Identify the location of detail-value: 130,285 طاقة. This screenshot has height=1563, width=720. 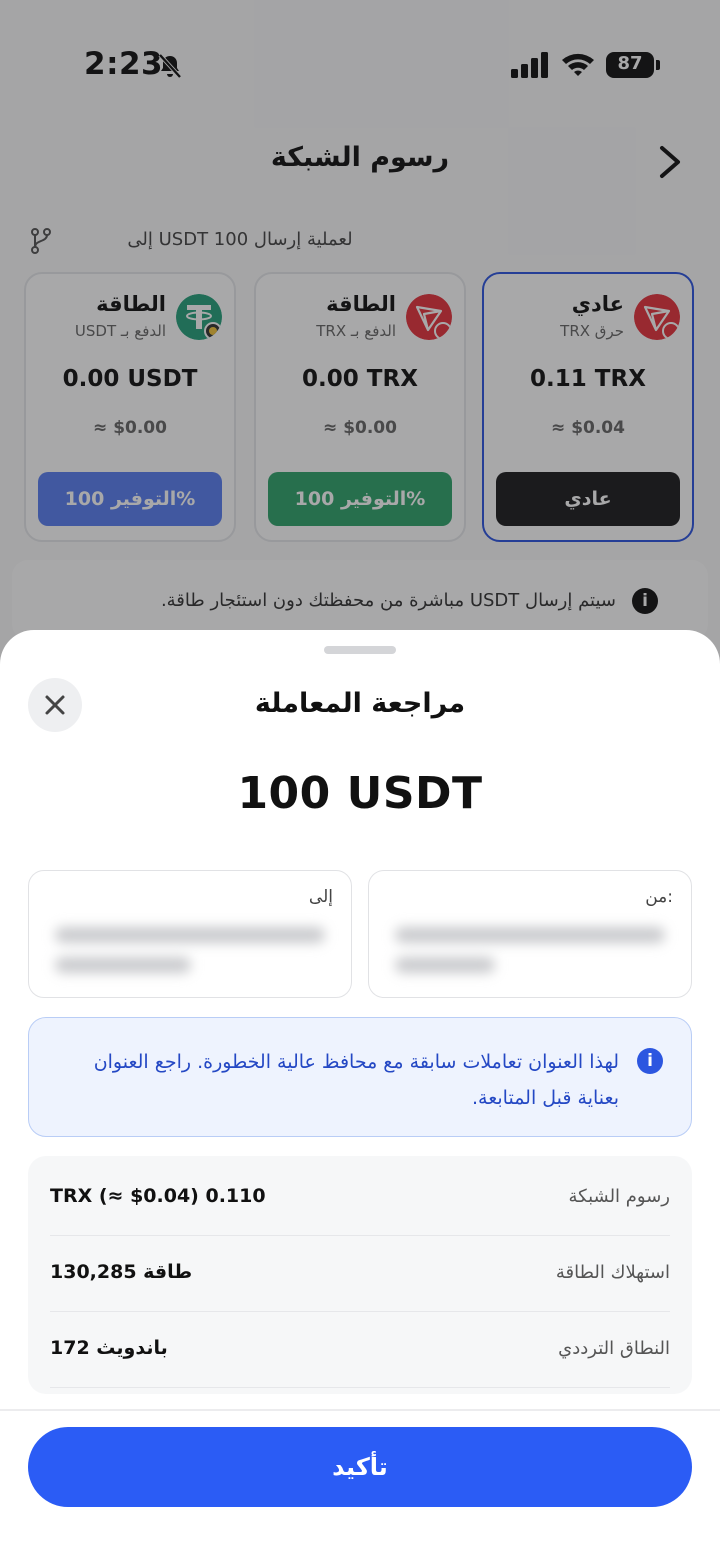
(121, 1272).